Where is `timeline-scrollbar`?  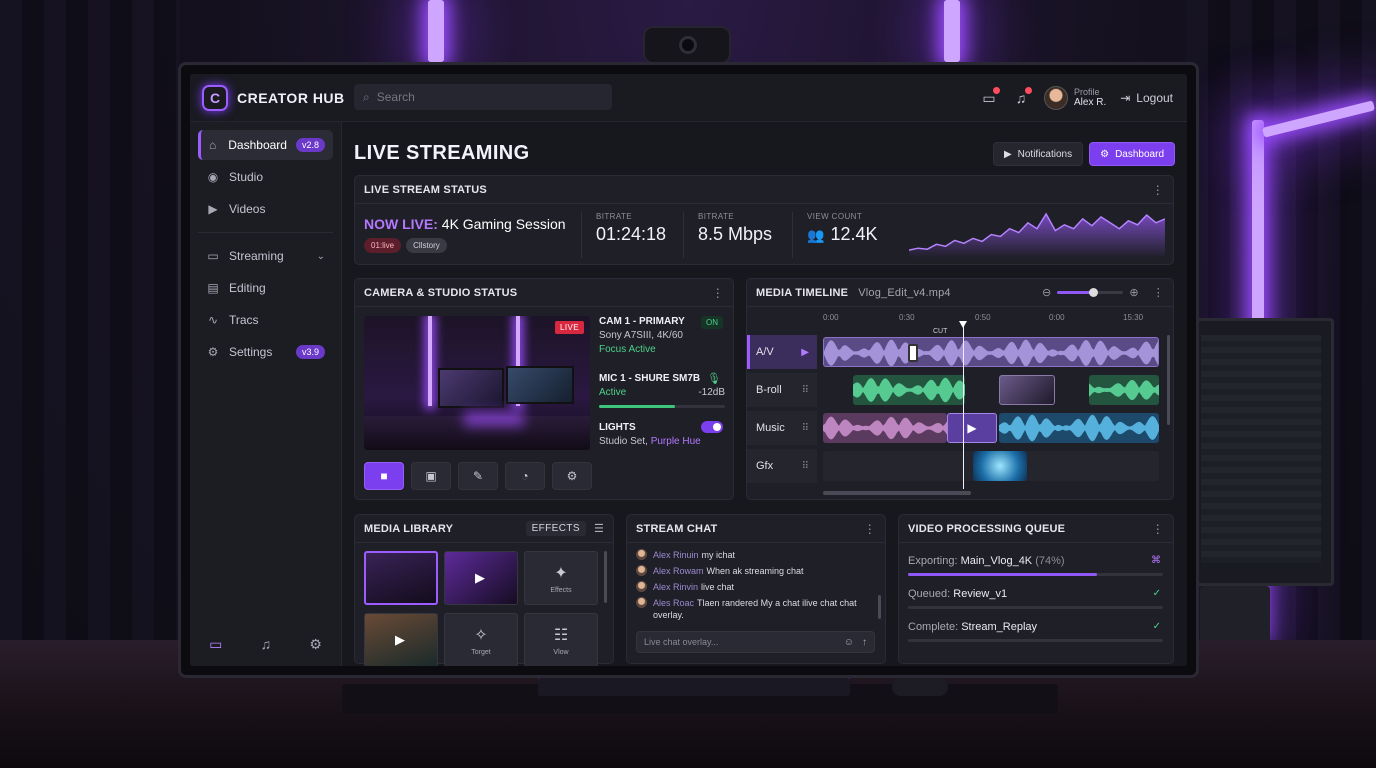 timeline-scrollbar is located at coordinates (897, 493).